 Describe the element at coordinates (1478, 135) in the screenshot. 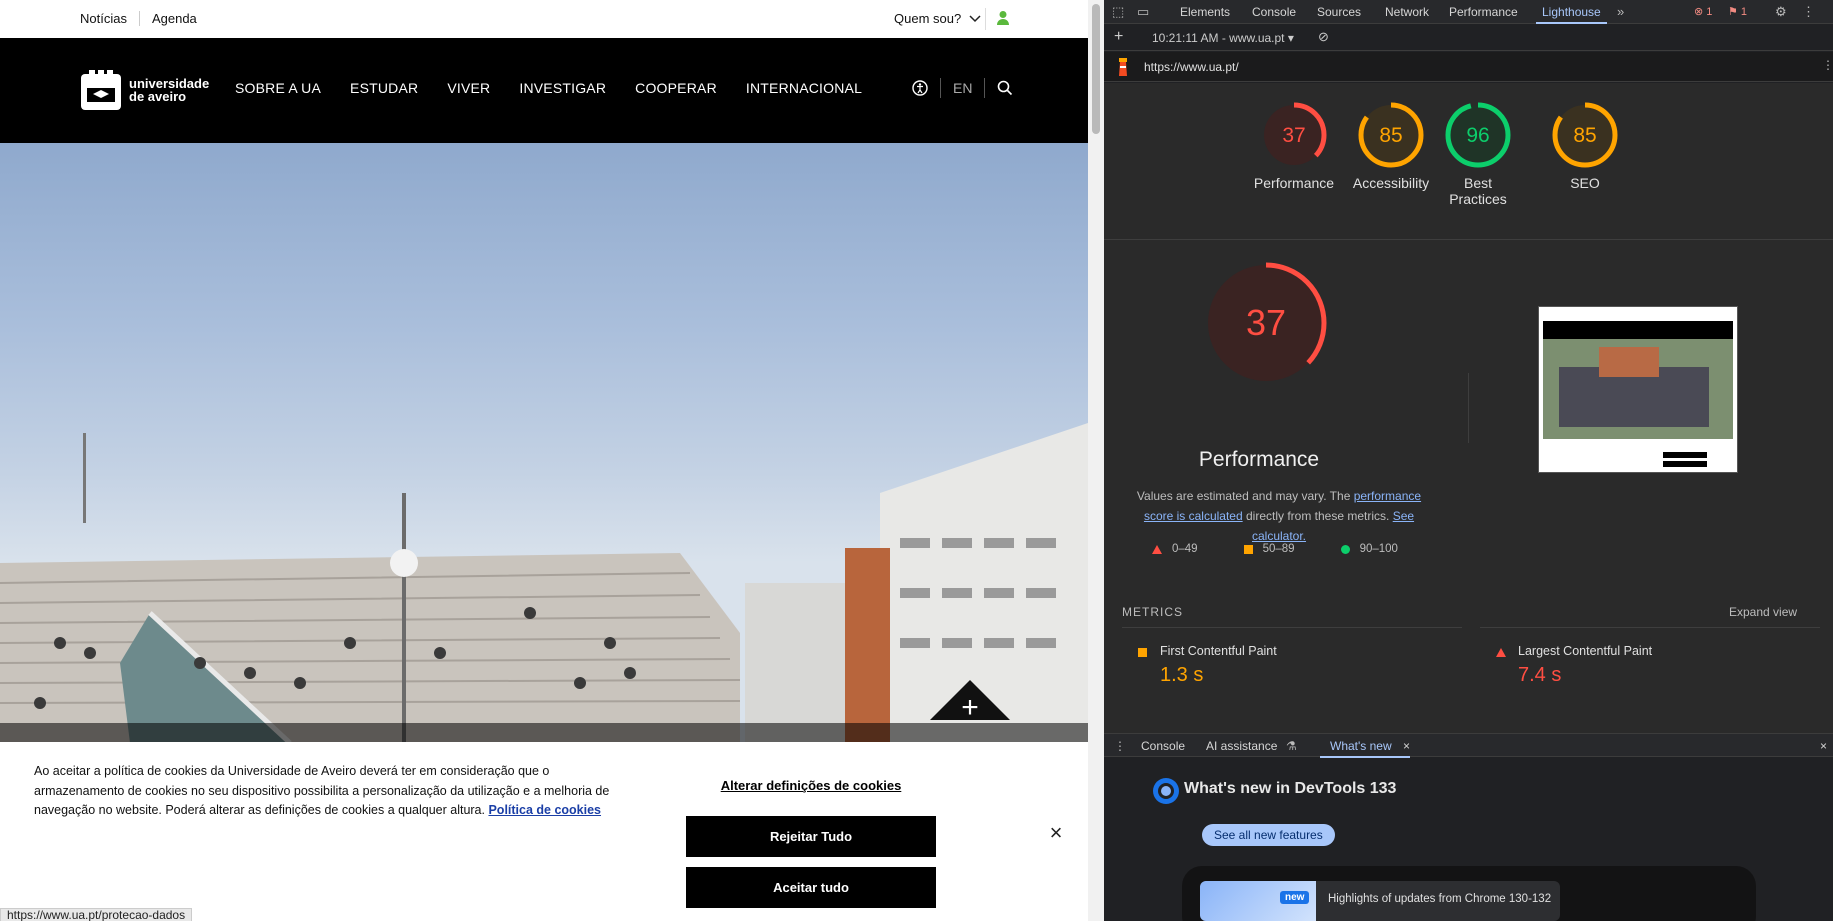

I see `gauge-ring: 96` at that location.